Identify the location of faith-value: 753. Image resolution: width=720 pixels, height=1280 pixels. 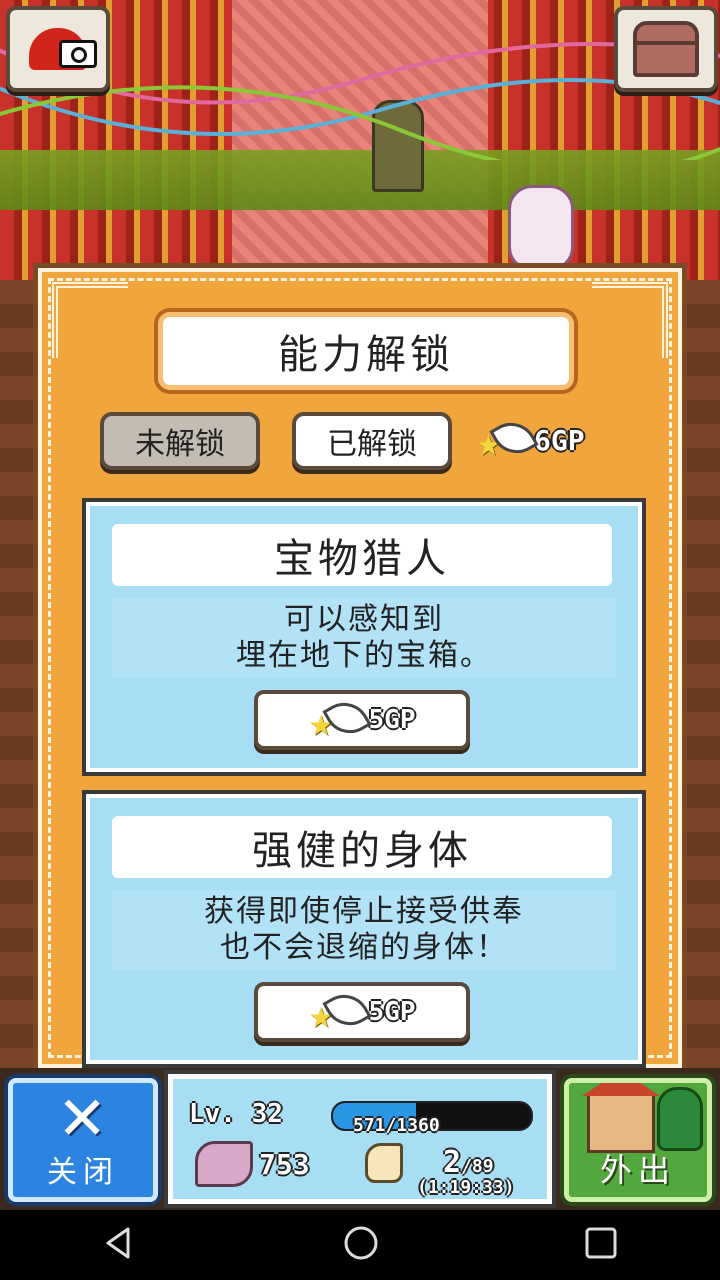
(284, 1164).